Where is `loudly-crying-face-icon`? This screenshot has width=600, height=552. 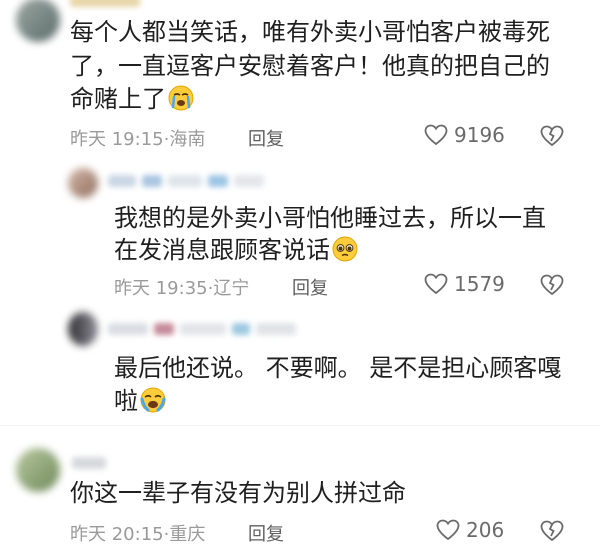 loudly-crying-face-icon is located at coordinates (153, 404).